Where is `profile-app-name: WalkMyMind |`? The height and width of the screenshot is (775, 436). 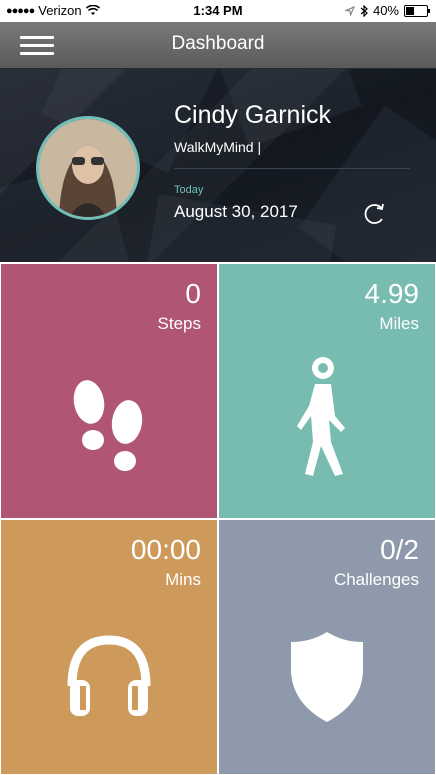
profile-app-name: WalkMyMind | is located at coordinates (218, 147).